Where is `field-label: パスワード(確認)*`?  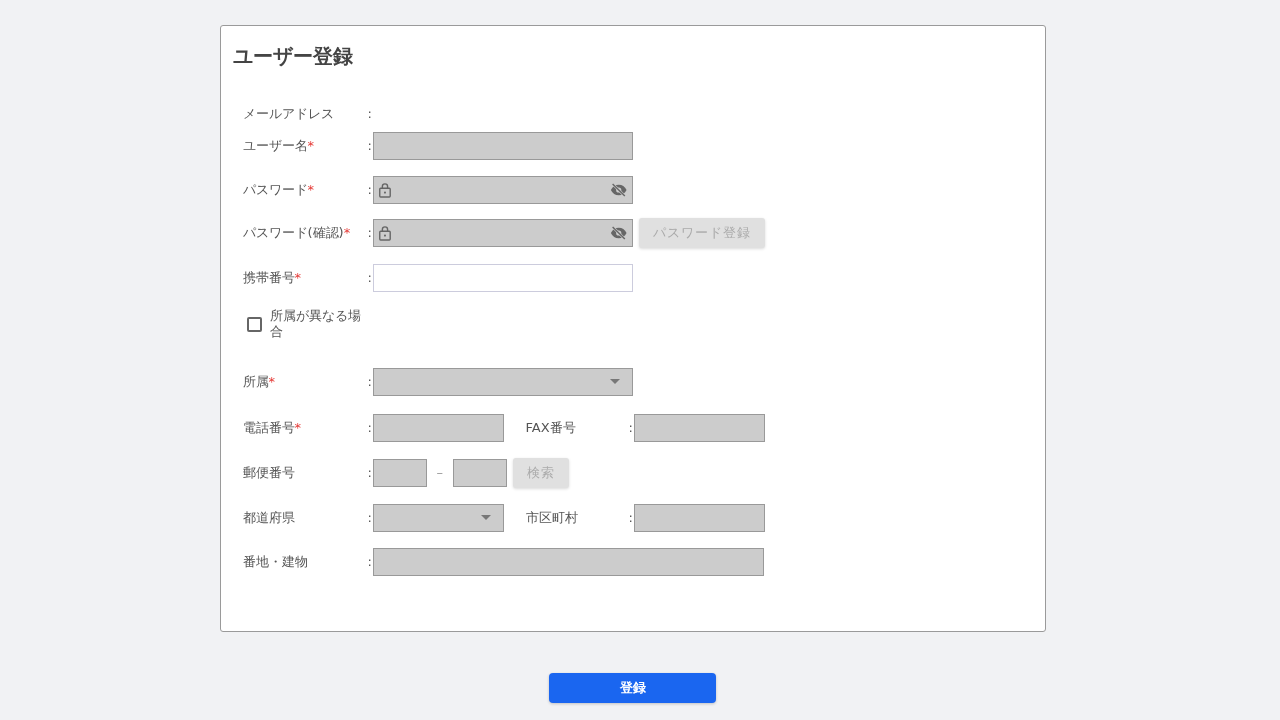
field-label: パスワード(確認)* is located at coordinates (297, 233).